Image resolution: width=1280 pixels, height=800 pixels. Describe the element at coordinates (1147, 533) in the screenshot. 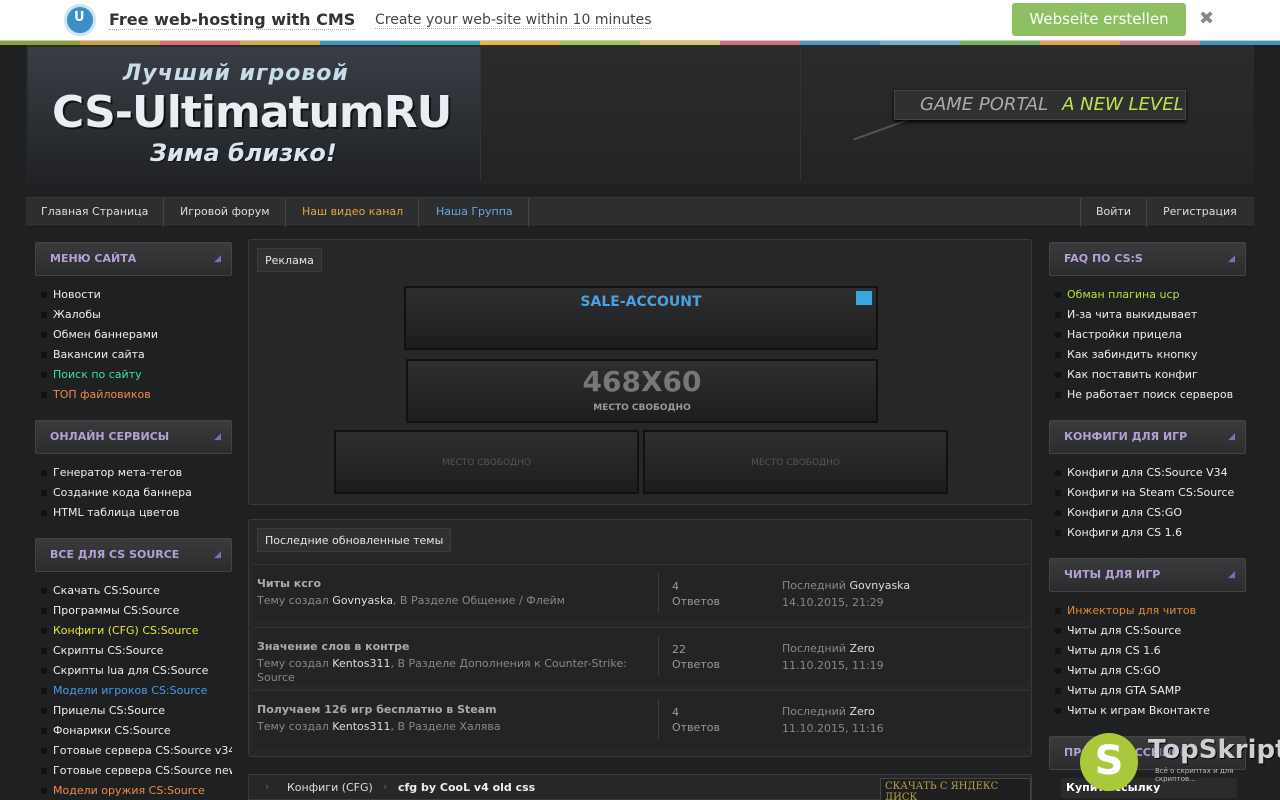

I see `config-item: Конфиги для CS 1.6` at that location.